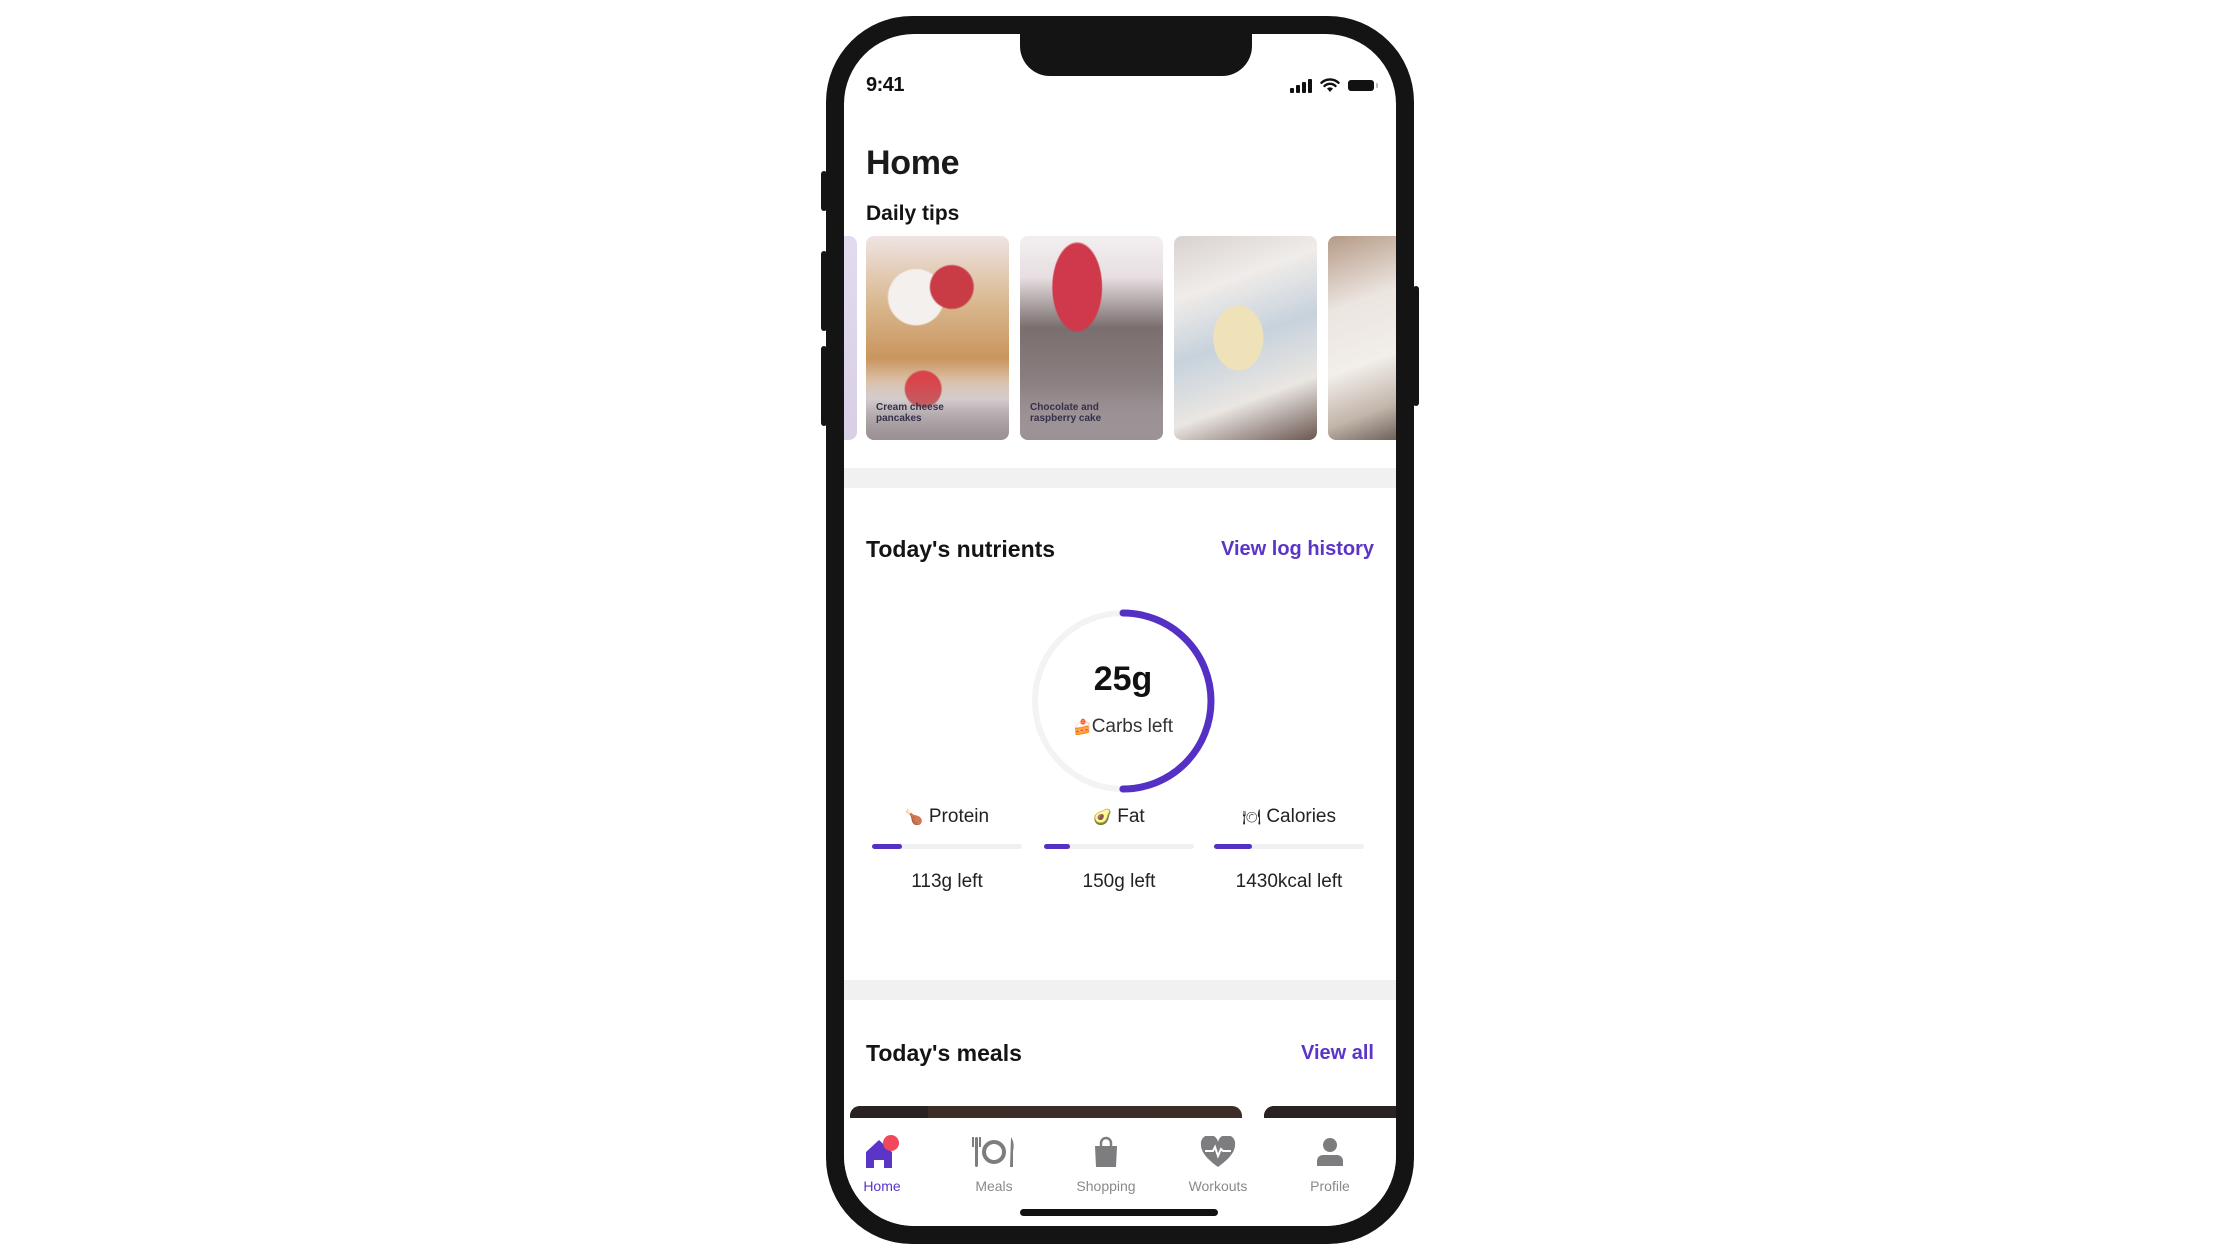  Describe the element at coordinates (882, 1186) in the screenshot. I see `tab-label: Home` at that location.